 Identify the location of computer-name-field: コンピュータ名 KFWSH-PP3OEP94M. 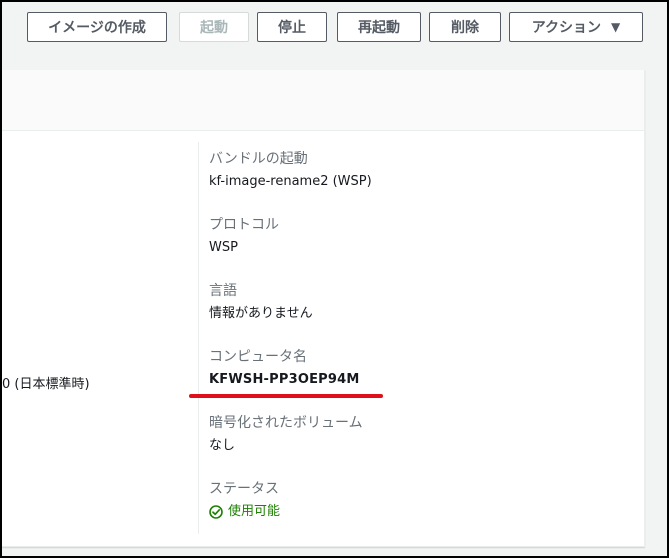
(284, 368).